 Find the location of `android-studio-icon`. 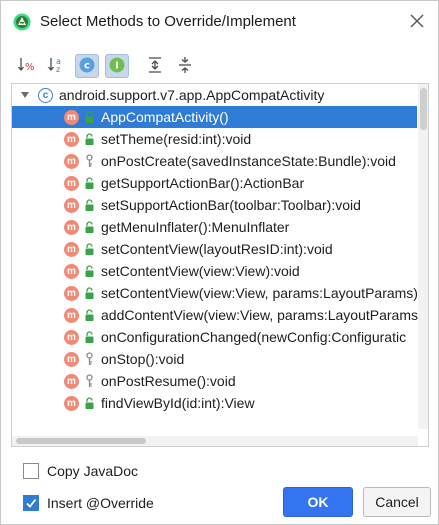

android-studio-icon is located at coordinates (22, 22).